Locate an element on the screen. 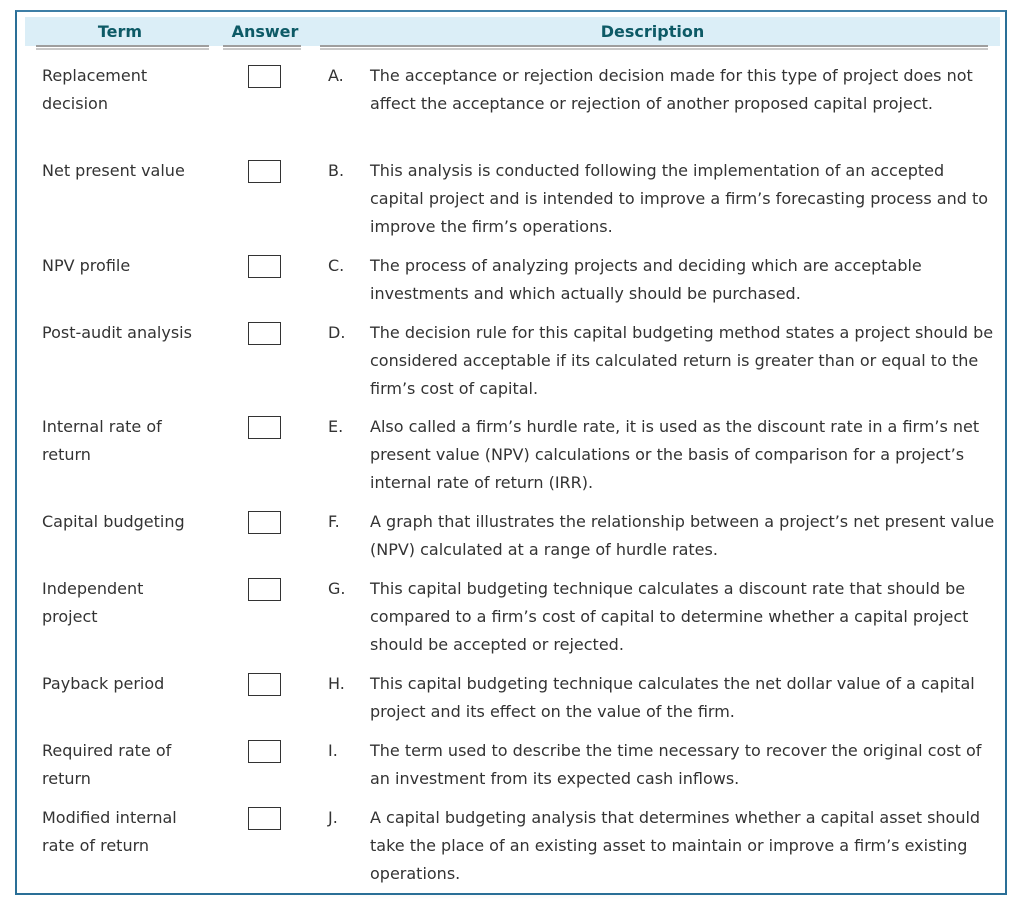 The height and width of the screenshot is (903, 1024). description-letter: J. is located at coordinates (333, 817).